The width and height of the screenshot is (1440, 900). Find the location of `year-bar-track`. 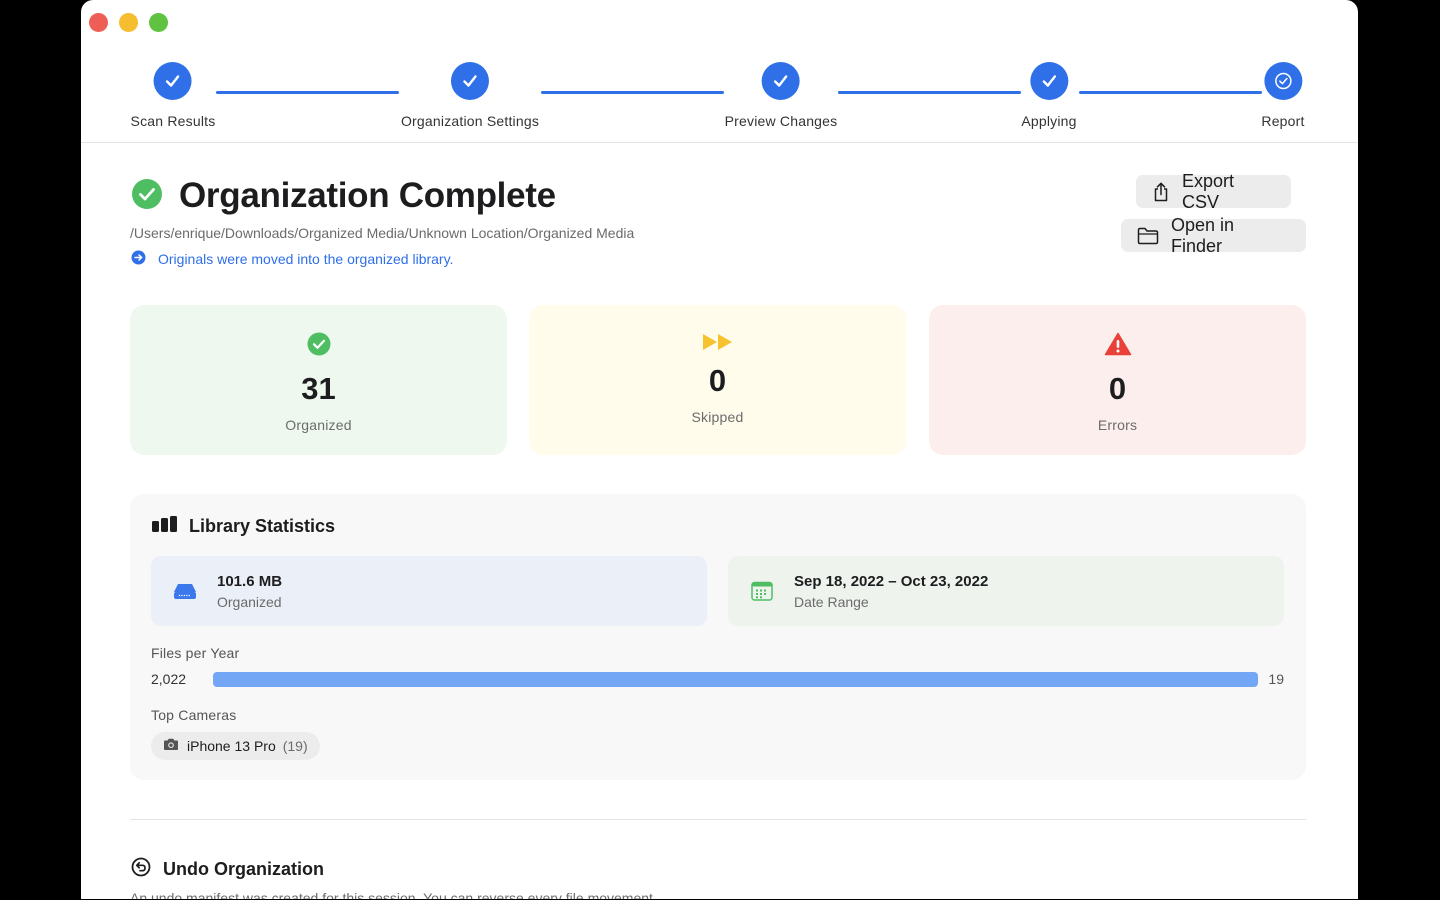

year-bar-track is located at coordinates (735, 679).